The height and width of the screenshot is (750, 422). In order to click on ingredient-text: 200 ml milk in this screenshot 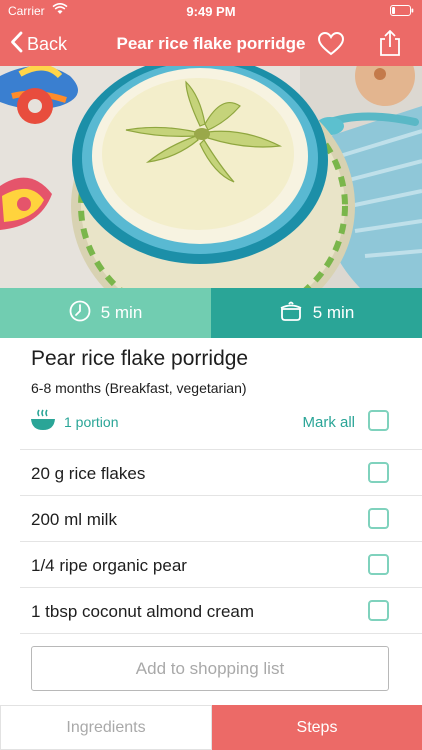, I will do `click(74, 519)`.